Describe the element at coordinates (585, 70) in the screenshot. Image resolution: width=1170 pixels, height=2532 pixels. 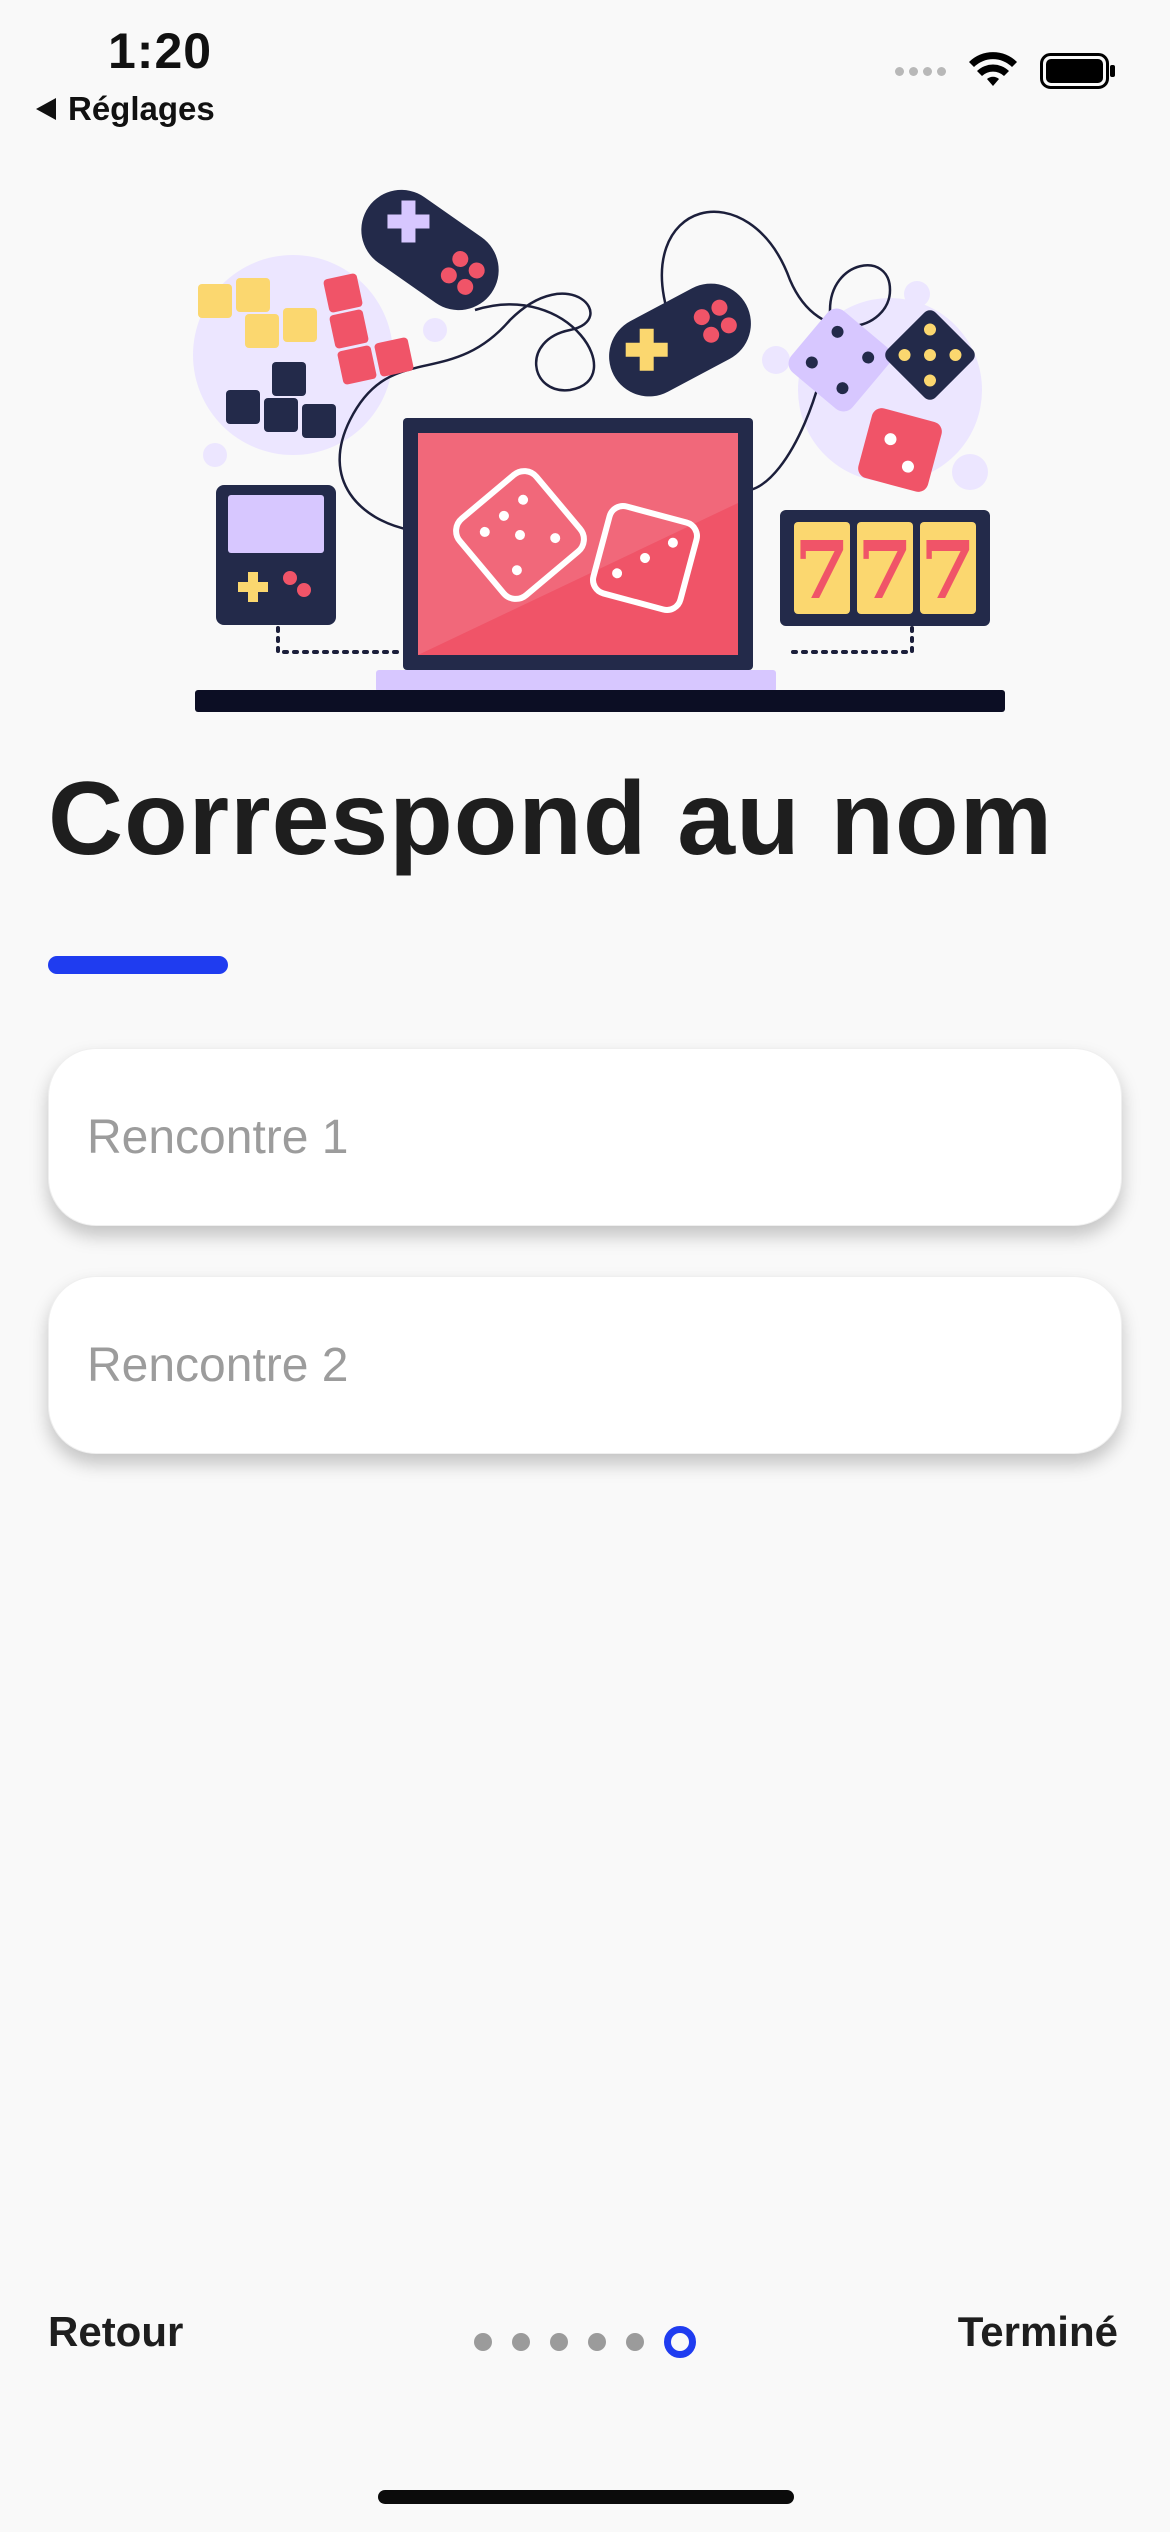
I see `status-bar: 1:20 Réglages` at that location.